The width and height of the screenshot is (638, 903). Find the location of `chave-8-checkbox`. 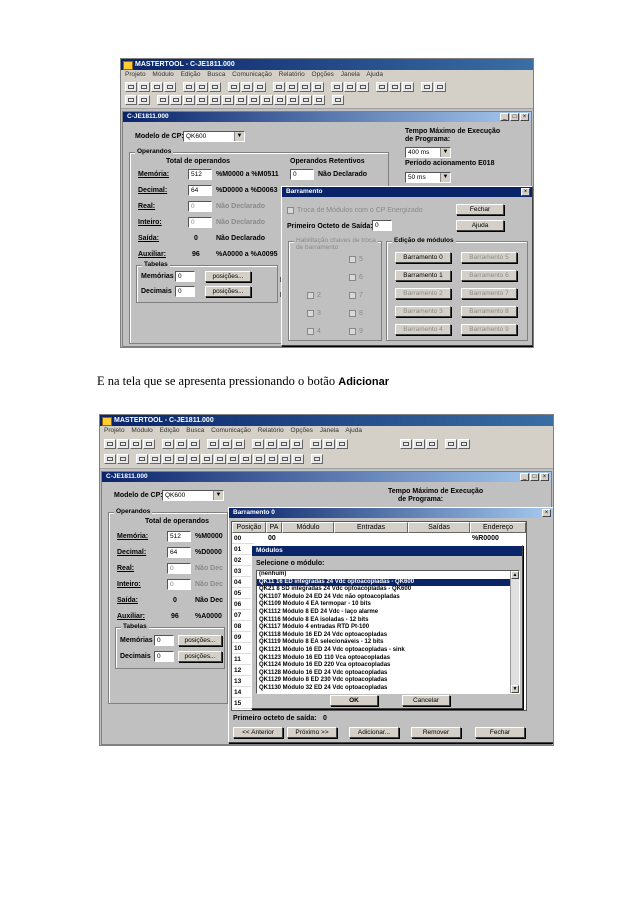

chave-8-checkbox is located at coordinates (352, 313).